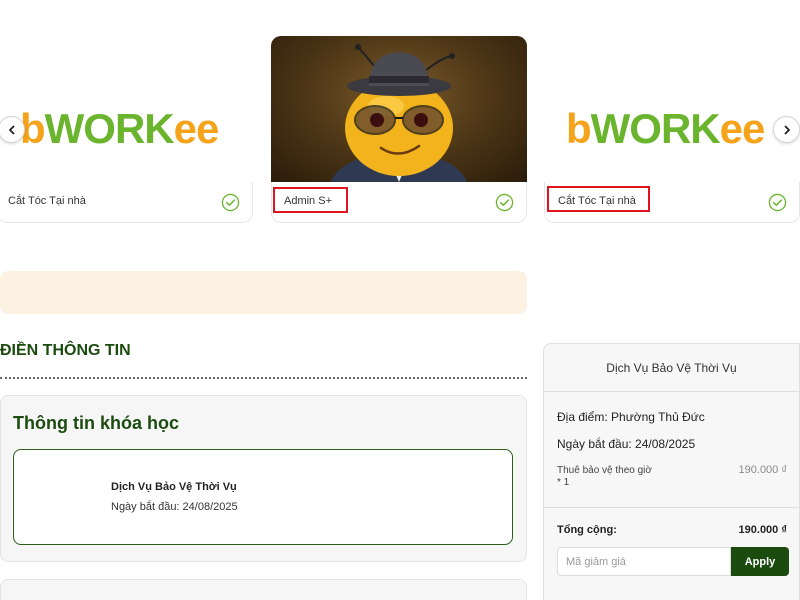  Describe the element at coordinates (126, 202) in the screenshot. I see `card-footer: Cắt Tóc Tại nhà` at that location.